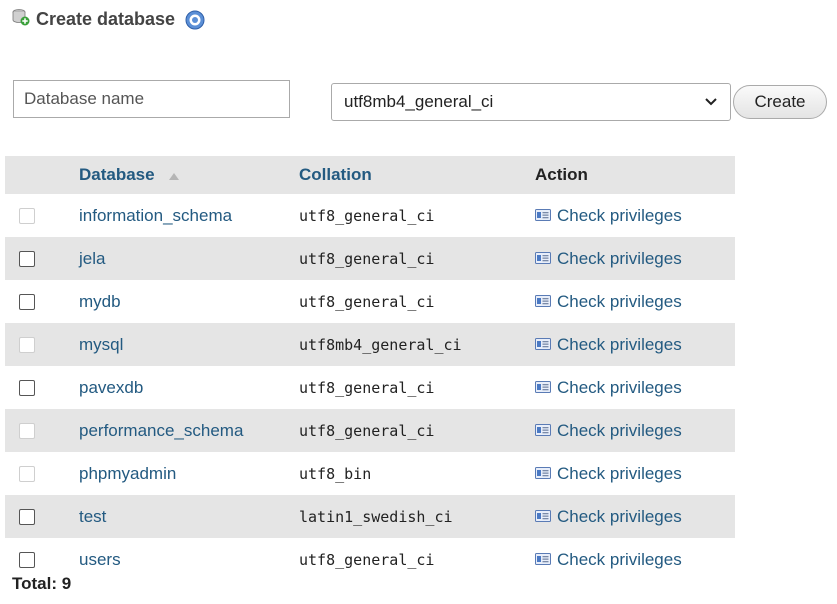  I want to click on collation-cell: latin1_swedish_ci, so click(410, 516).